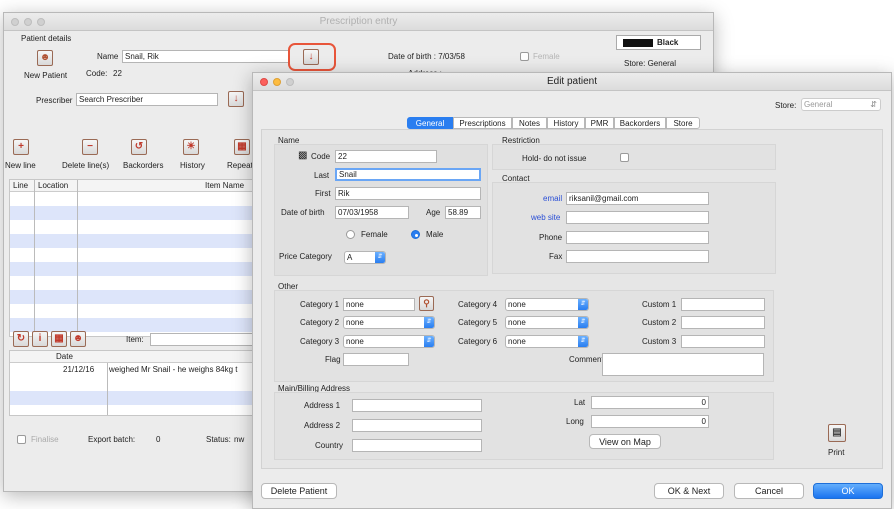 Image resolution: width=894 pixels, height=509 pixels. Describe the element at coordinates (112, 439) in the screenshot. I see `export-batch-label: Export batch:` at that location.